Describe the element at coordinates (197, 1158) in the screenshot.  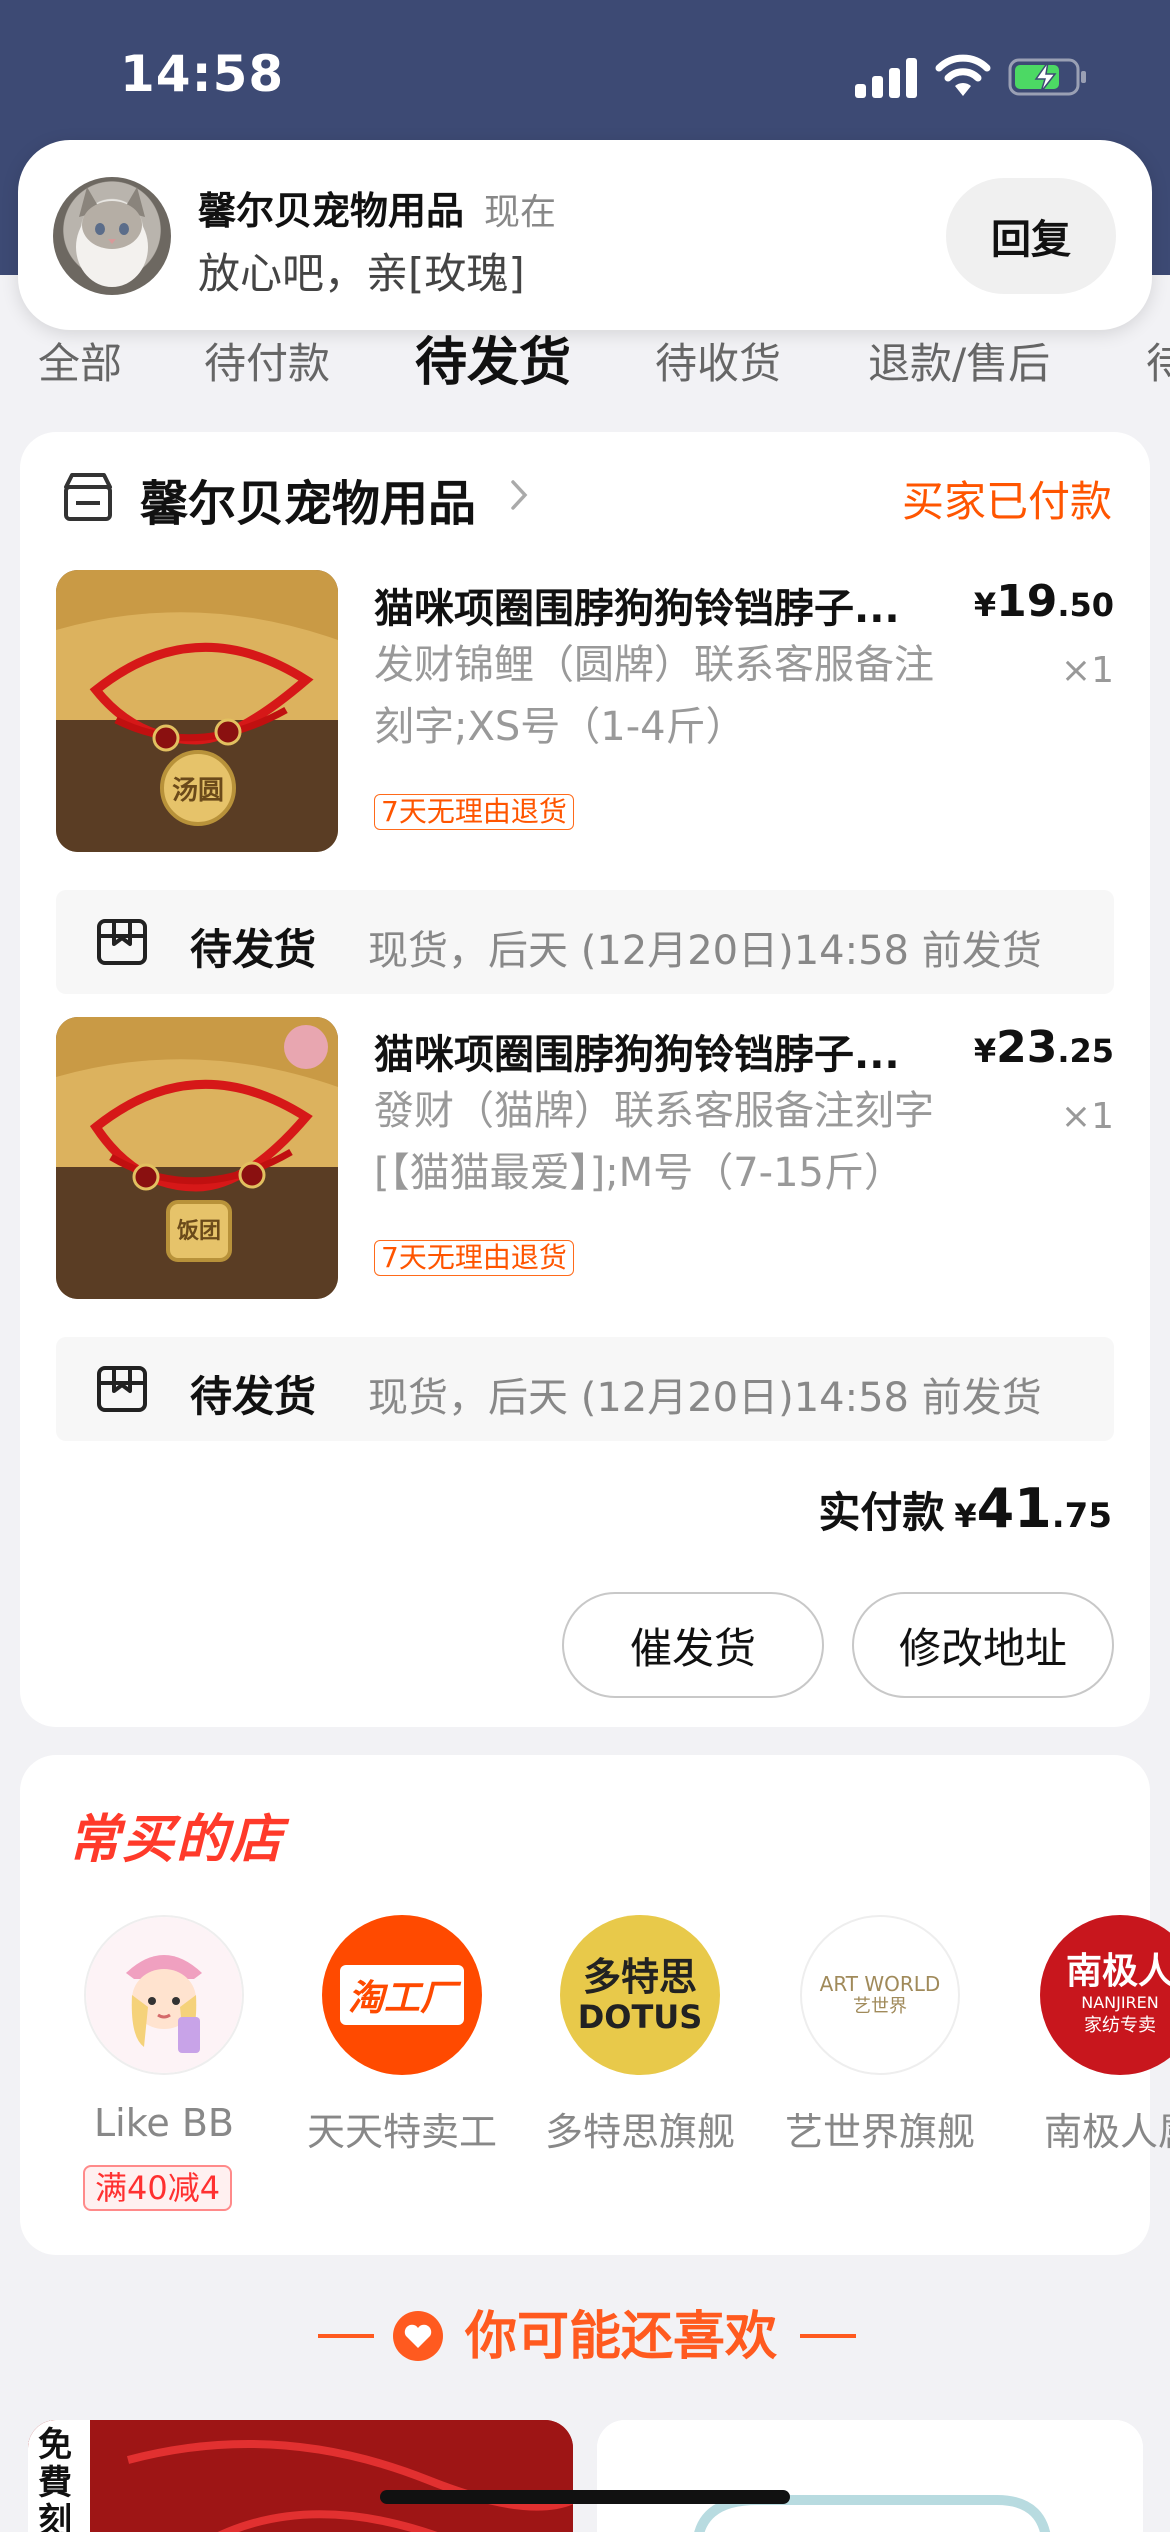
I see `product-image: 饭团` at that location.